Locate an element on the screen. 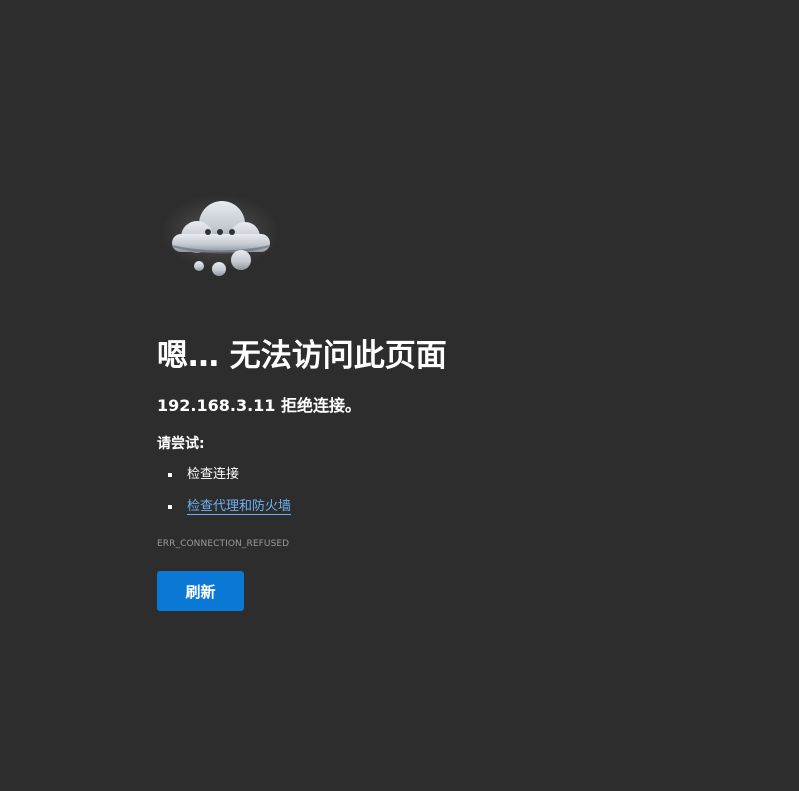 Image resolution: width=799 pixels, height=791 pixels. refresh-button: 刷新 is located at coordinates (200, 591).